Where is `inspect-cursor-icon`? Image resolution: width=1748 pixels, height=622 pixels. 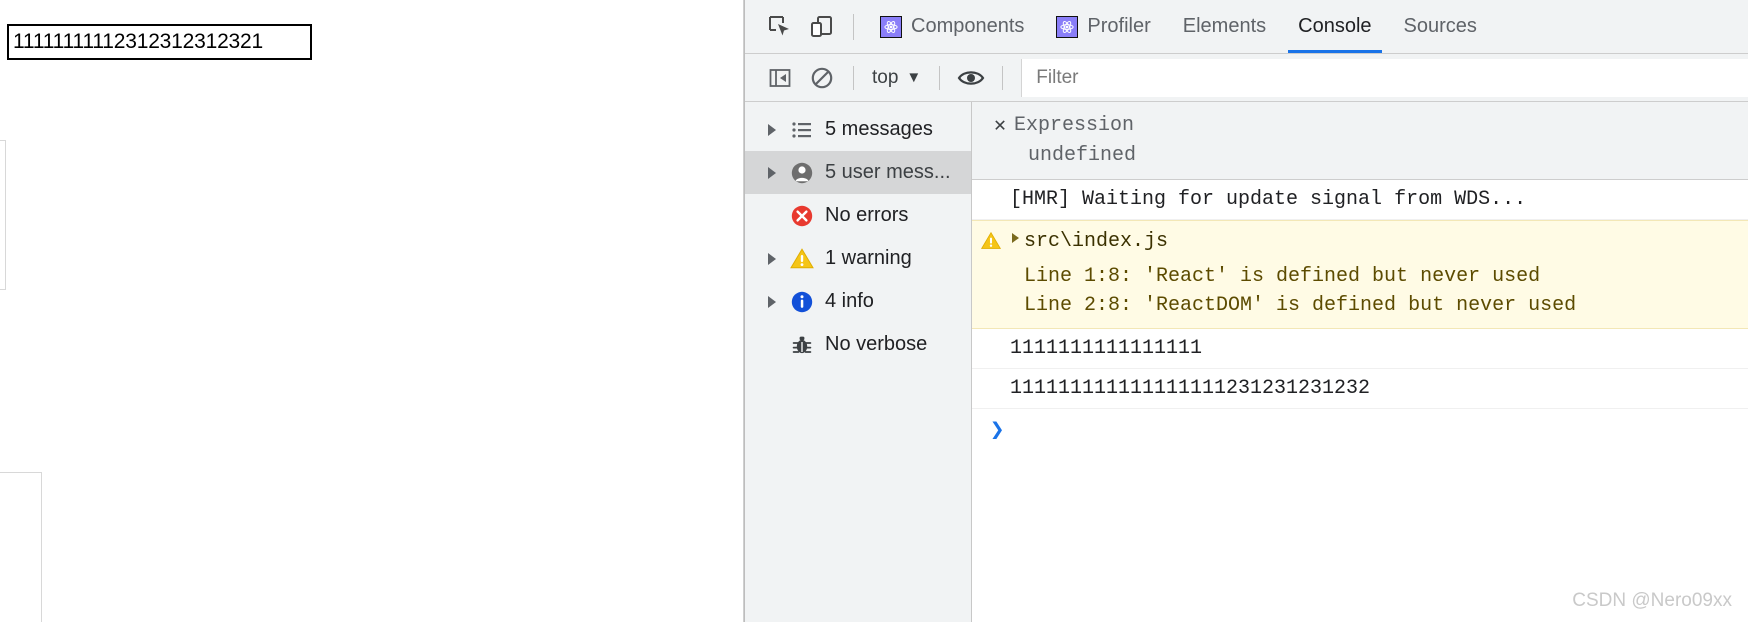 inspect-cursor-icon is located at coordinates (780, 27).